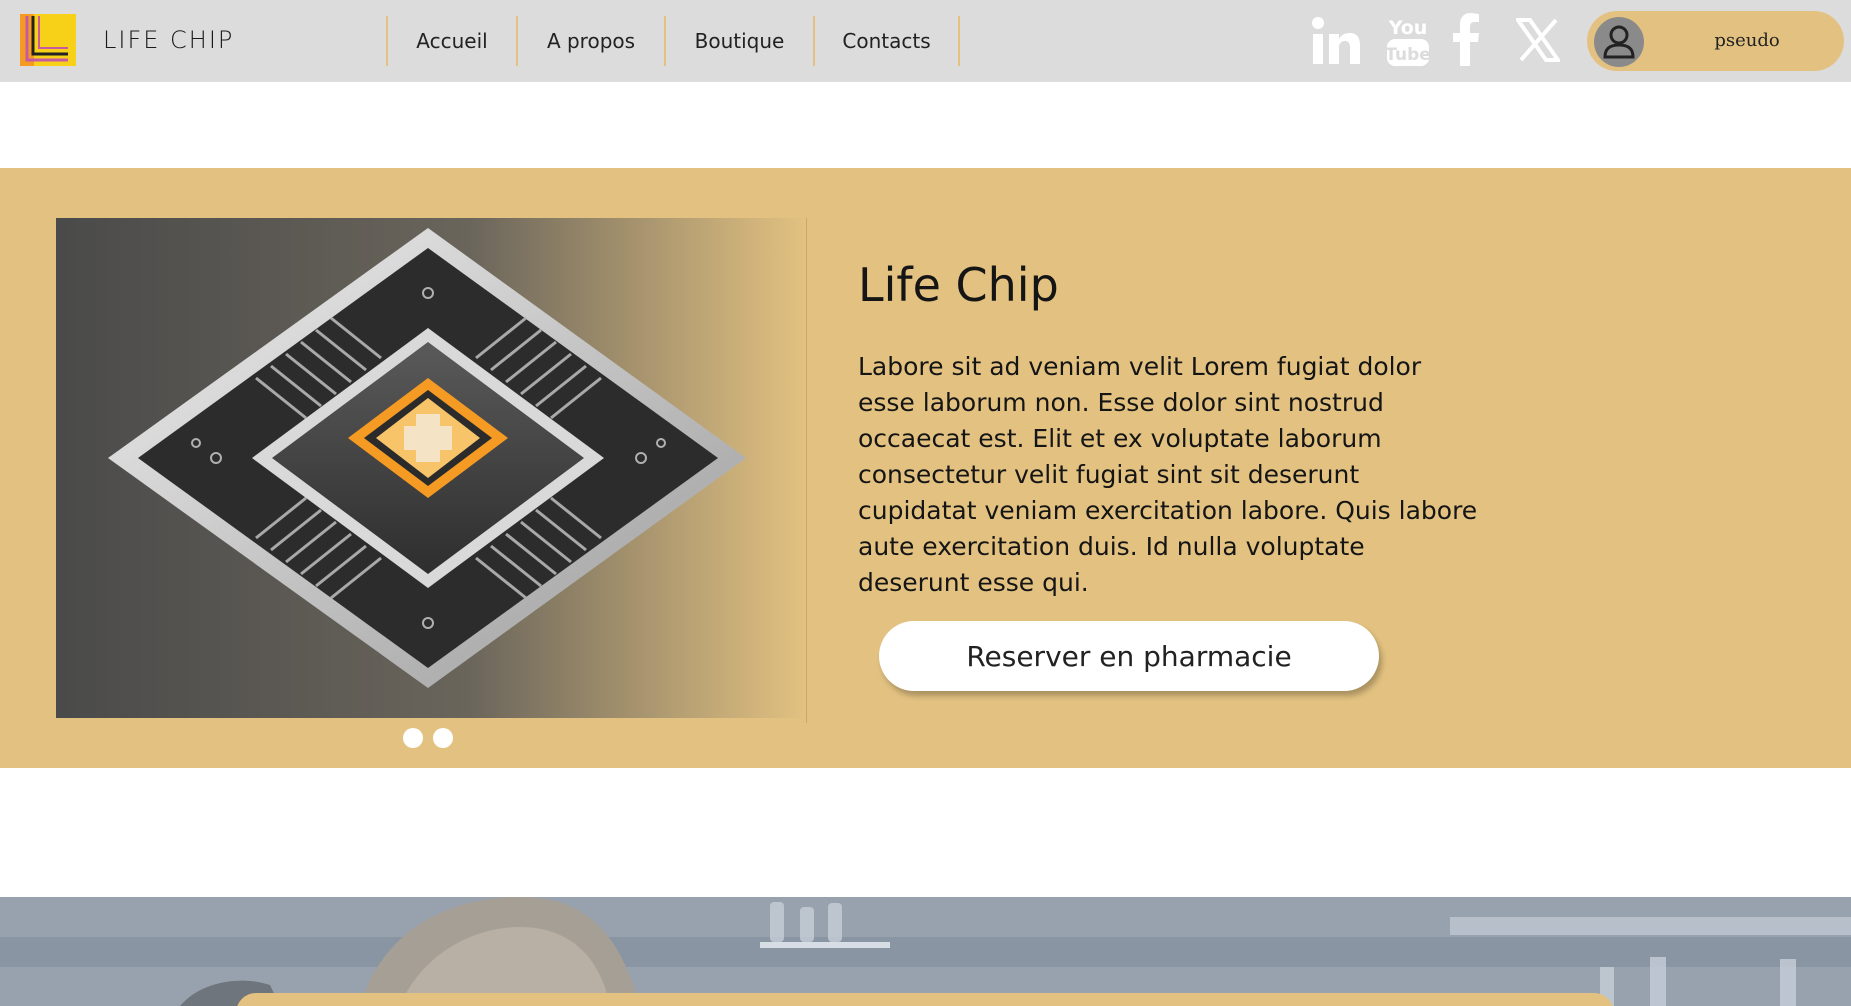 Image resolution: width=1851 pixels, height=1006 pixels. Describe the element at coordinates (451, 41) in the screenshot. I see `nav-item-accueil: Accueil` at that location.